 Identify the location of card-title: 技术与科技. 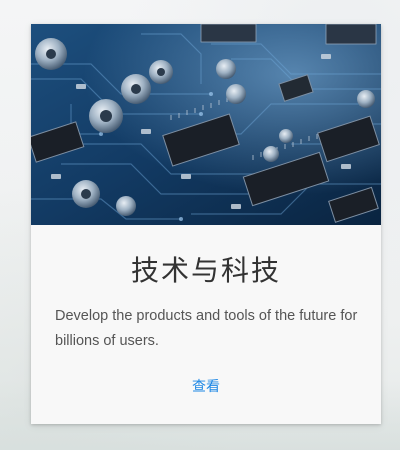
(205, 270).